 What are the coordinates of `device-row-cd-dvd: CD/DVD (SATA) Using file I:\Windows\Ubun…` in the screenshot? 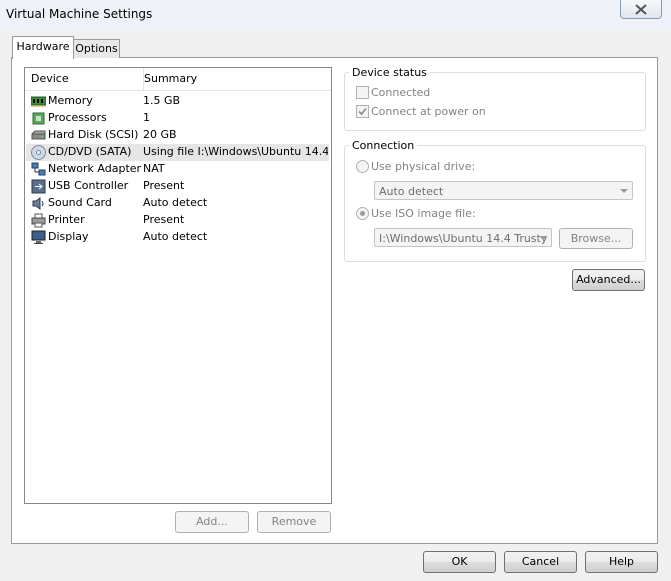 It's located at (177, 152).